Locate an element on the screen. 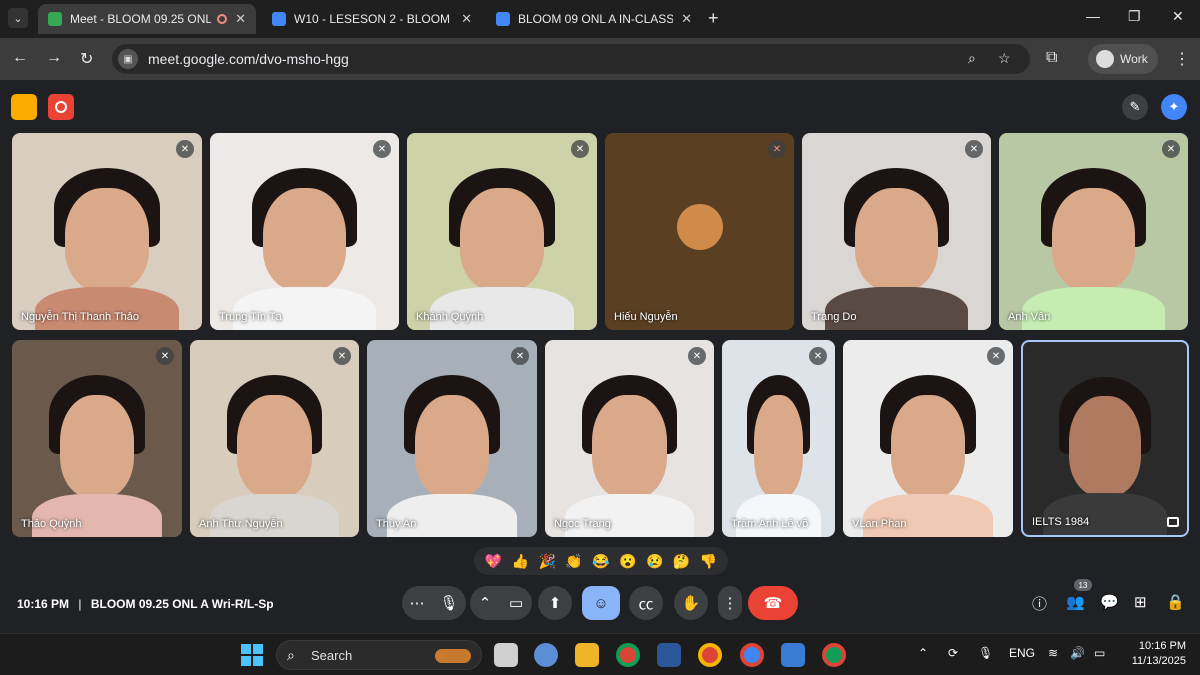  participant-name: Trang Do is located at coordinates (834, 317).